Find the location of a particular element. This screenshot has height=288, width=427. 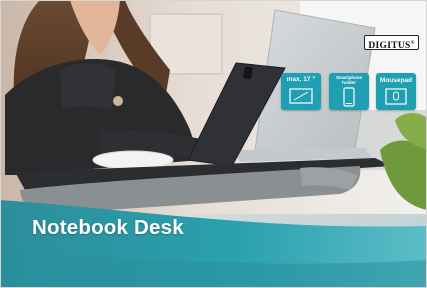

feature-label-mousepad: Mousepad is located at coordinates (396, 80).